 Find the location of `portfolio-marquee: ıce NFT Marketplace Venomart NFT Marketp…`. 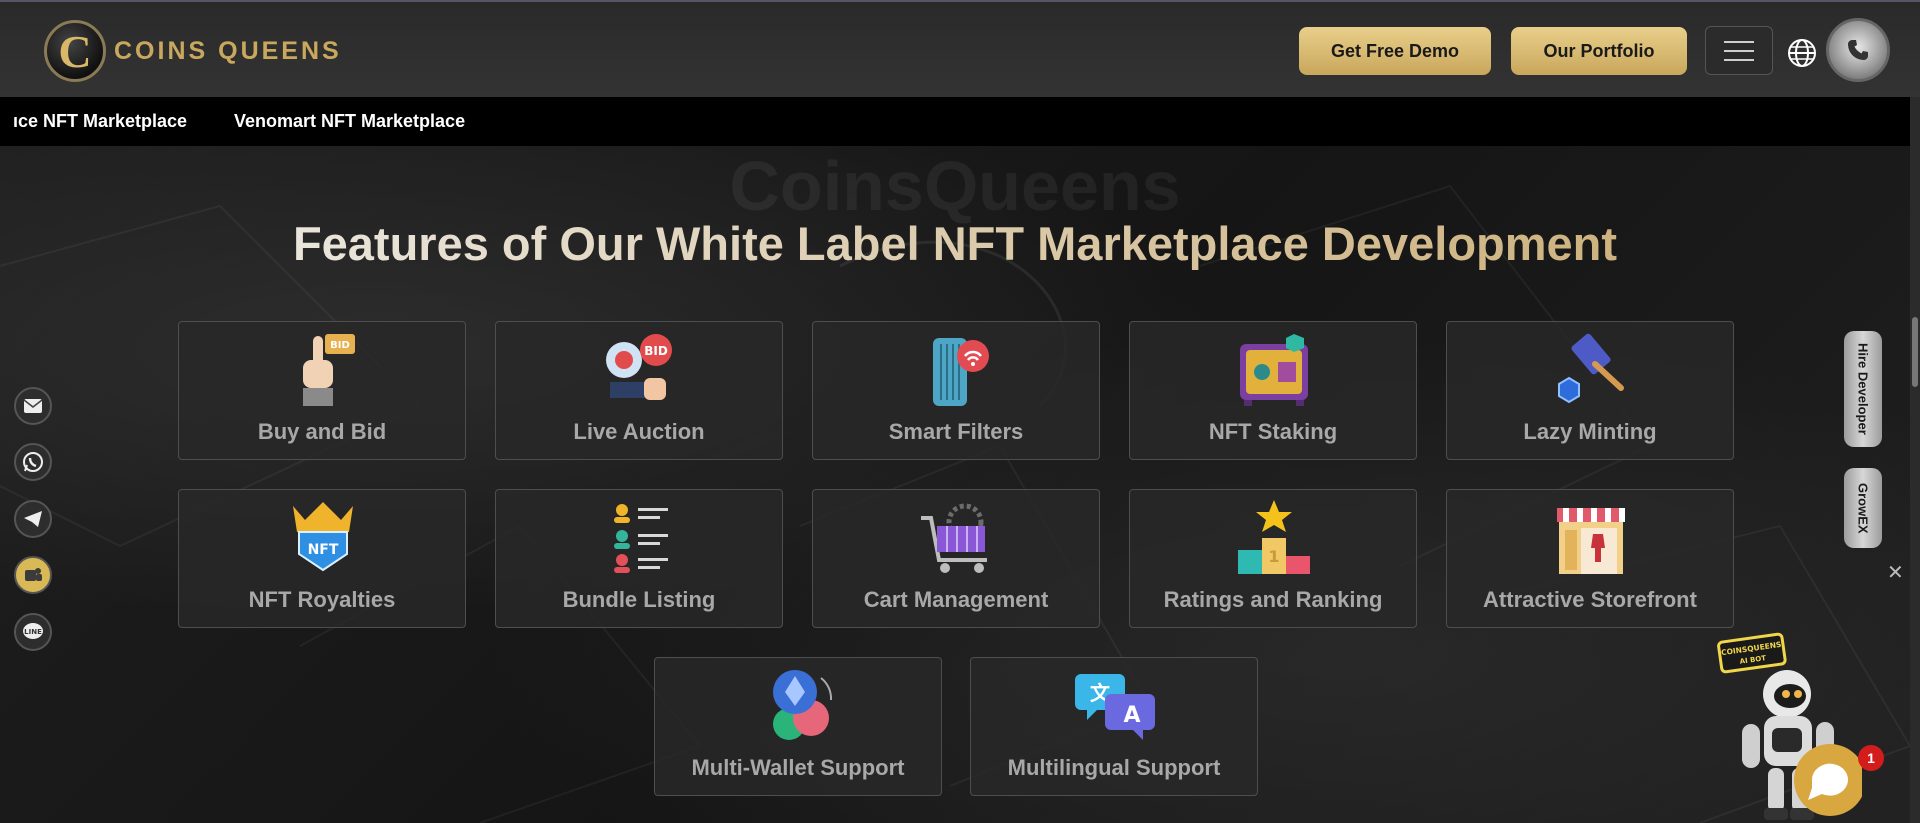

portfolio-marquee: ıce NFT Marketplace Venomart NFT Marketp… is located at coordinates (955, 121).